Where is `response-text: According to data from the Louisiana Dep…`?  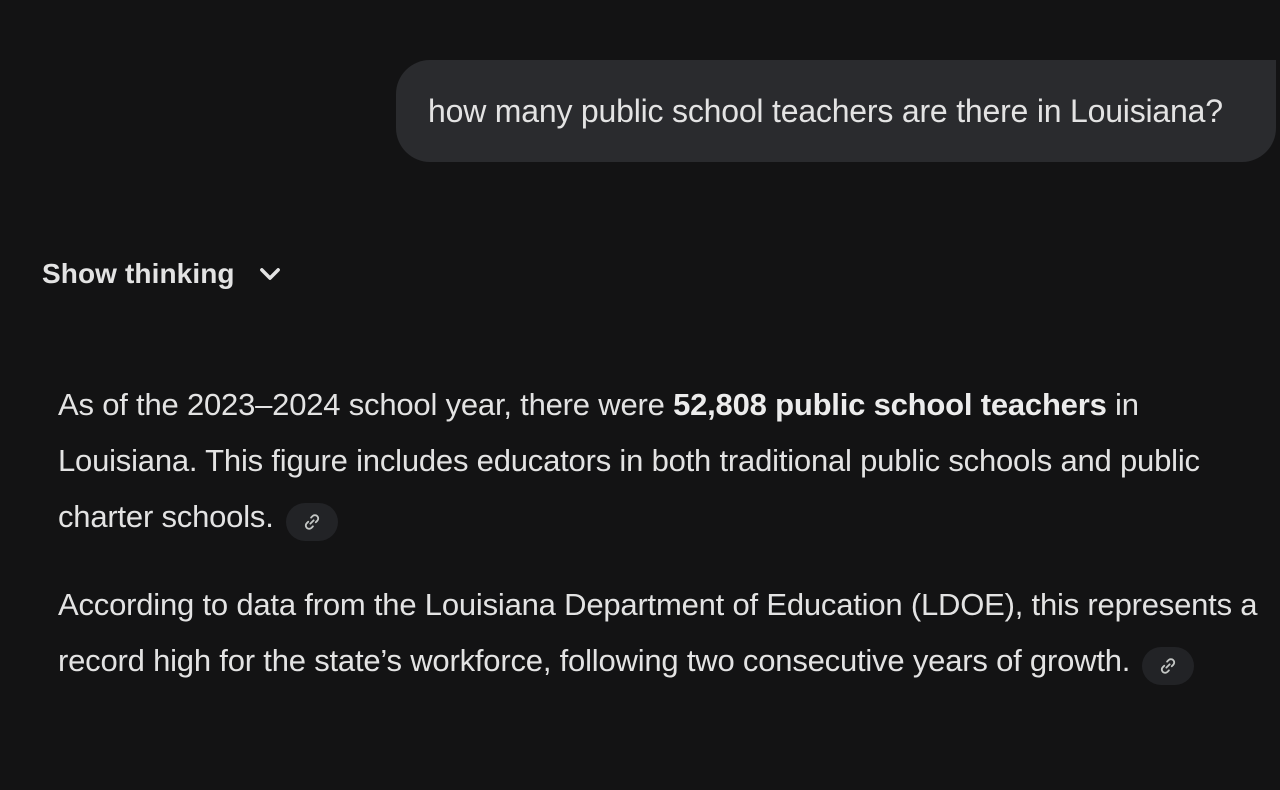
response-text: According to data from the Louisiana Dep… is located at coordinates (658, 632).